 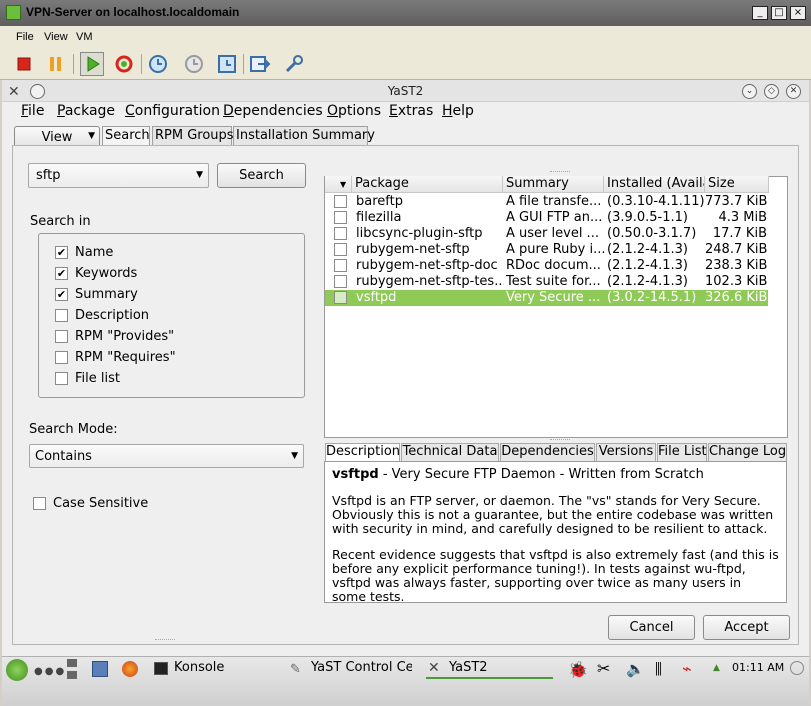 I want to click on yast-taskbar-icon: ✕, so click(x=434, y=668).